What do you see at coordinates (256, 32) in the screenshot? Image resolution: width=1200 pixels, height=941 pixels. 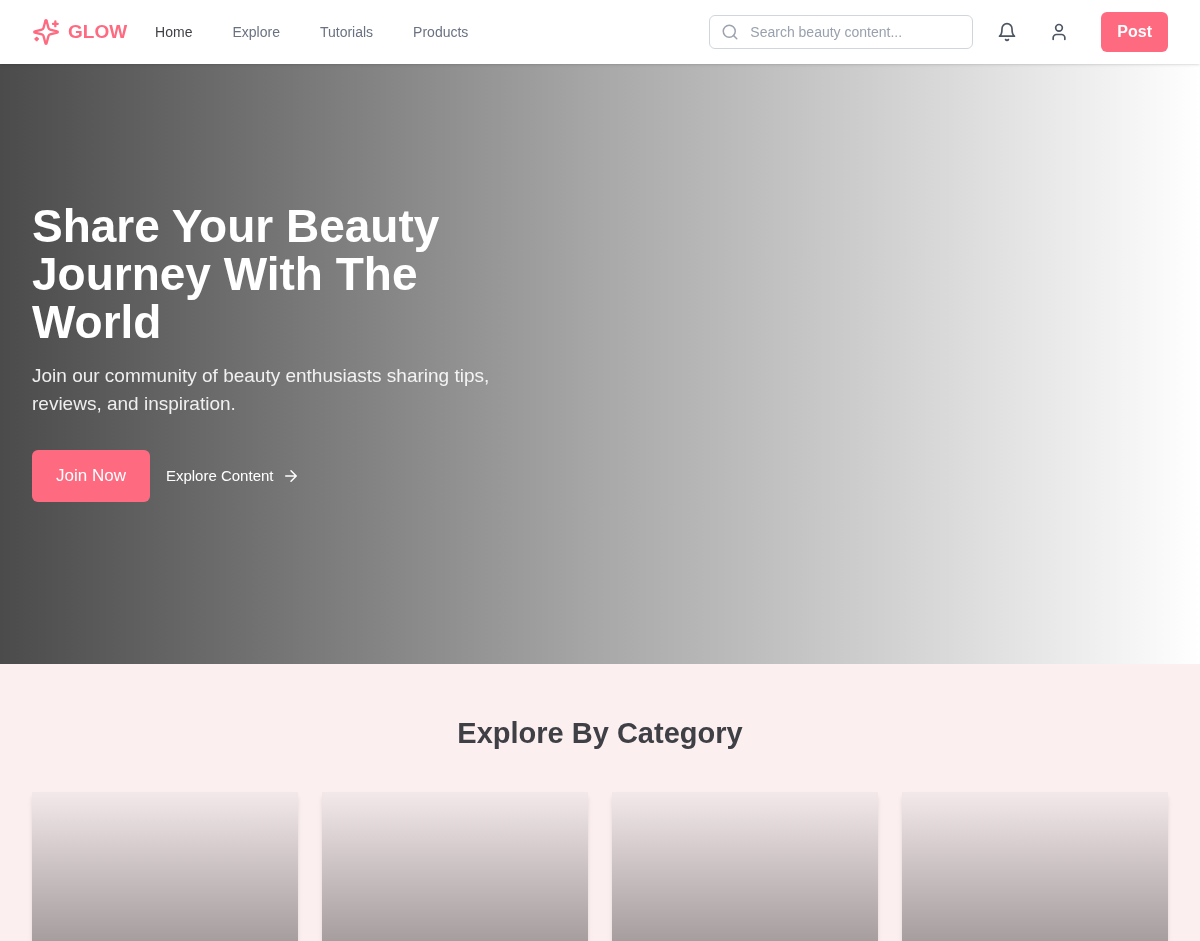 I see `nav-link: Explore` at bounding box center [256, 32].